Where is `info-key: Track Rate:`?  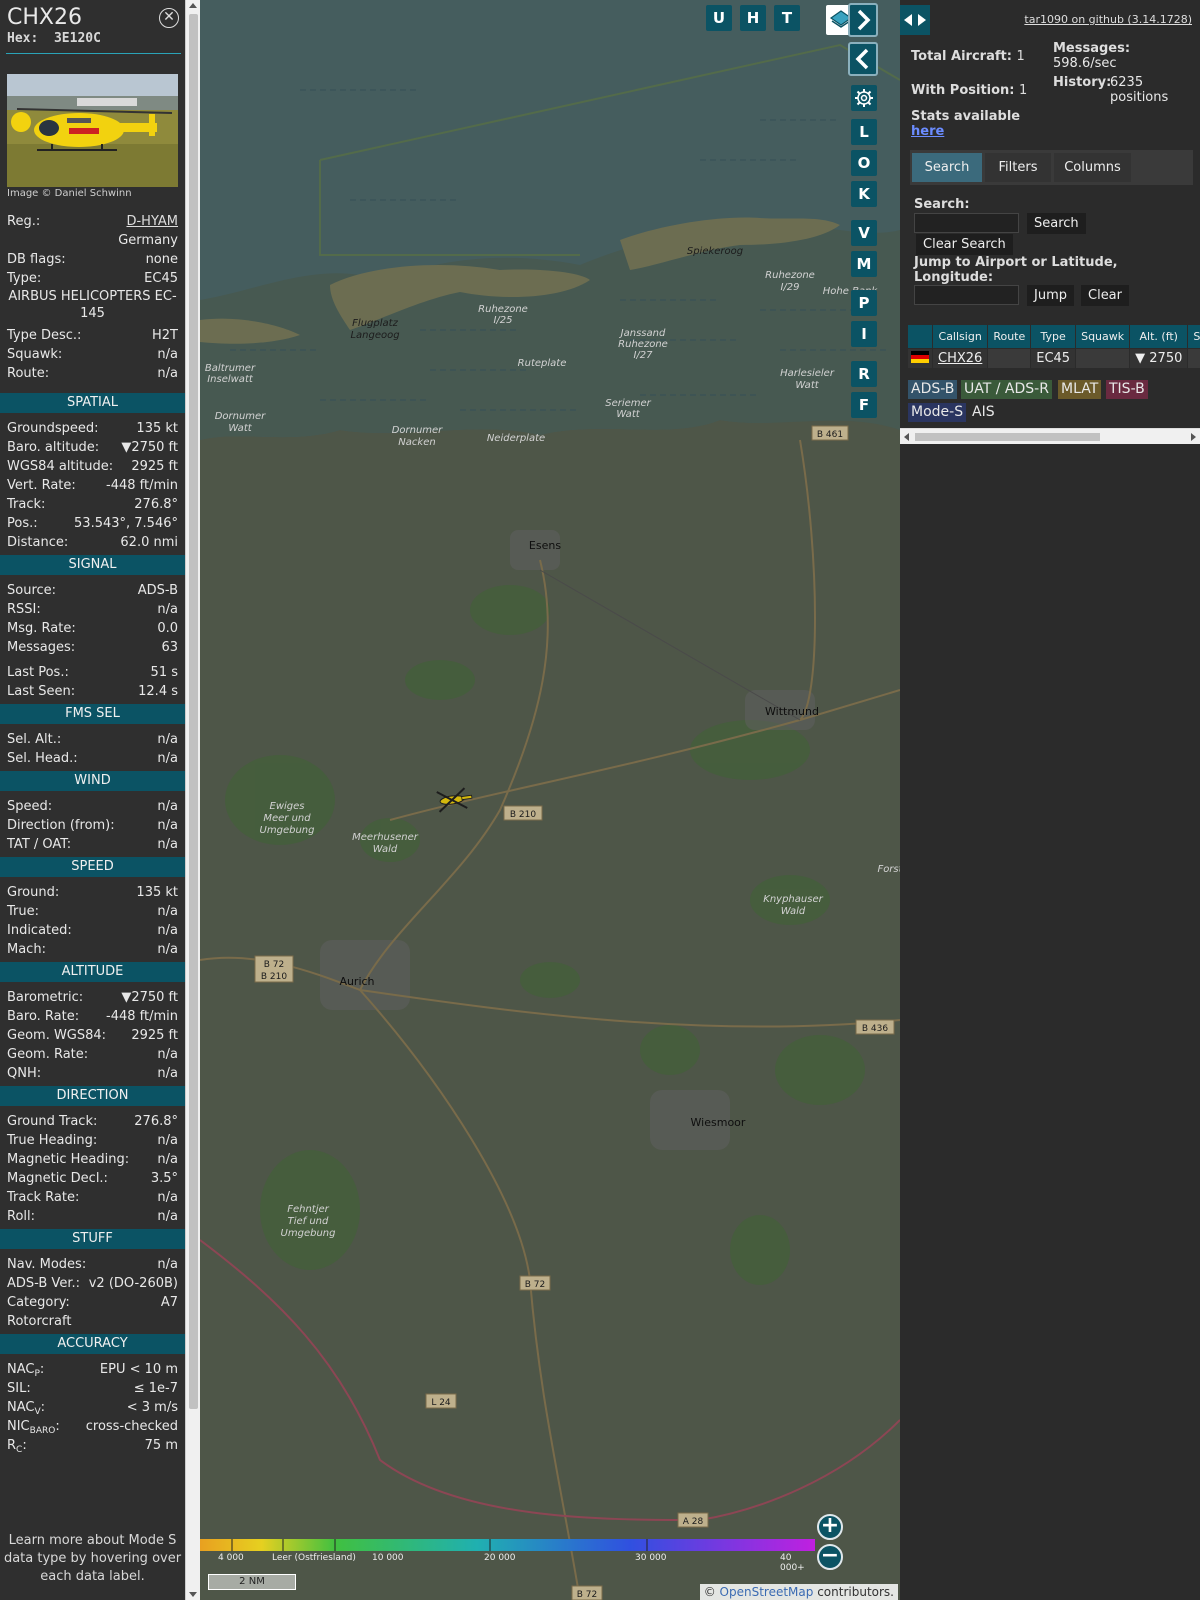
info-key: Track Rate: is located at coordinates (43, 1197).